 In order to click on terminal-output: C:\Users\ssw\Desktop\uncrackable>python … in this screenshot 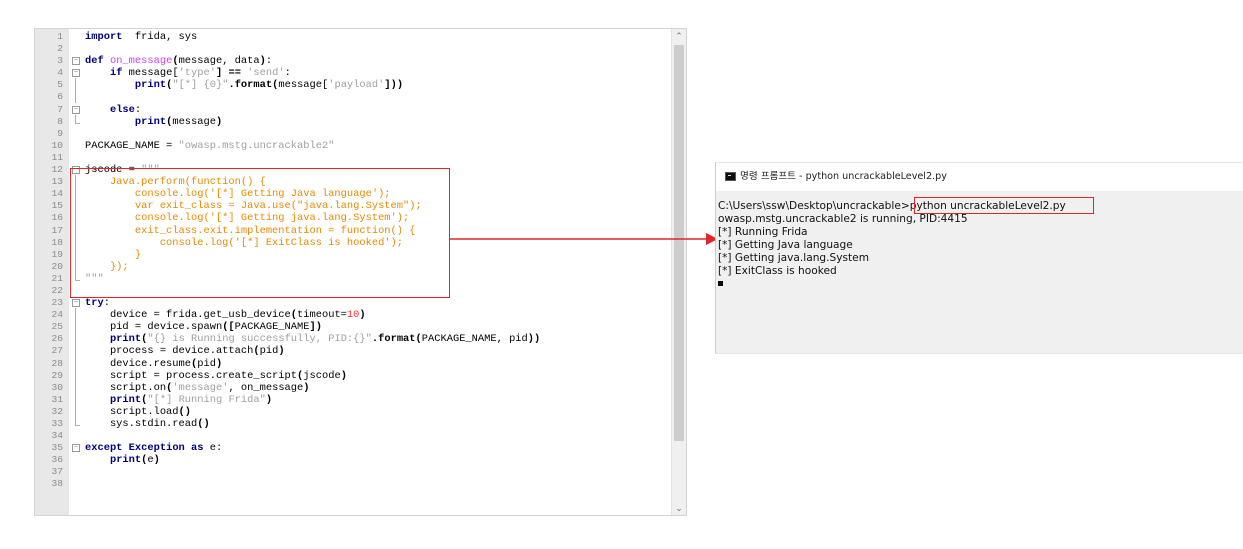, I will do `click(980, 243)`.